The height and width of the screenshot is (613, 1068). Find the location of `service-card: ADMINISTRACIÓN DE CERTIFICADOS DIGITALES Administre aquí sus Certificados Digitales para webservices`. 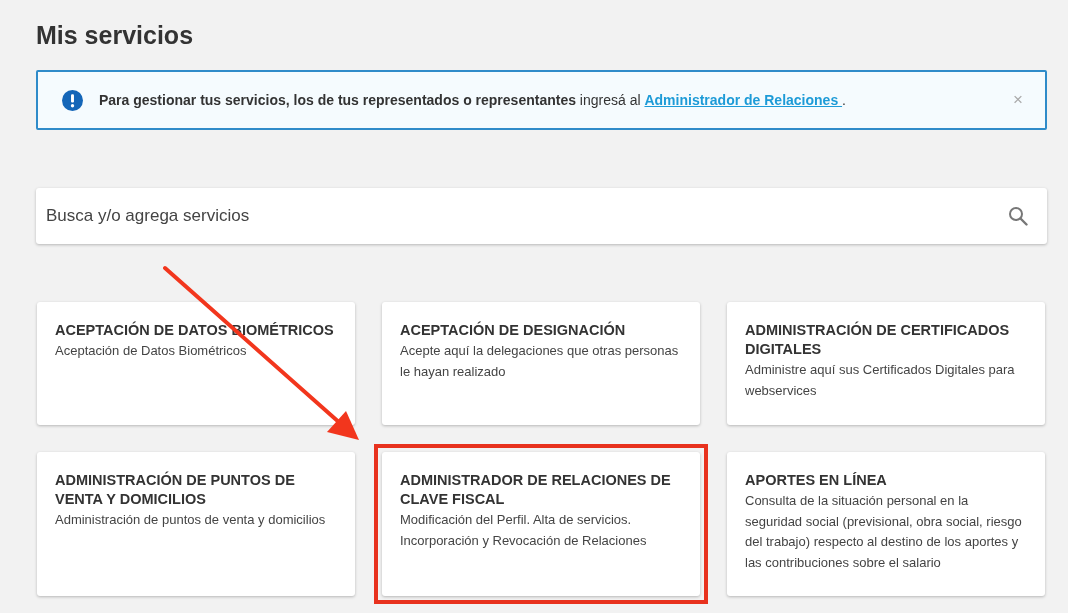

service-card: ADMINISTRACIÓN DE CERTIFICADOS DIGITALES Administre aquí sus Certificados Digitales para webservices is located at coordinates (886, 363).